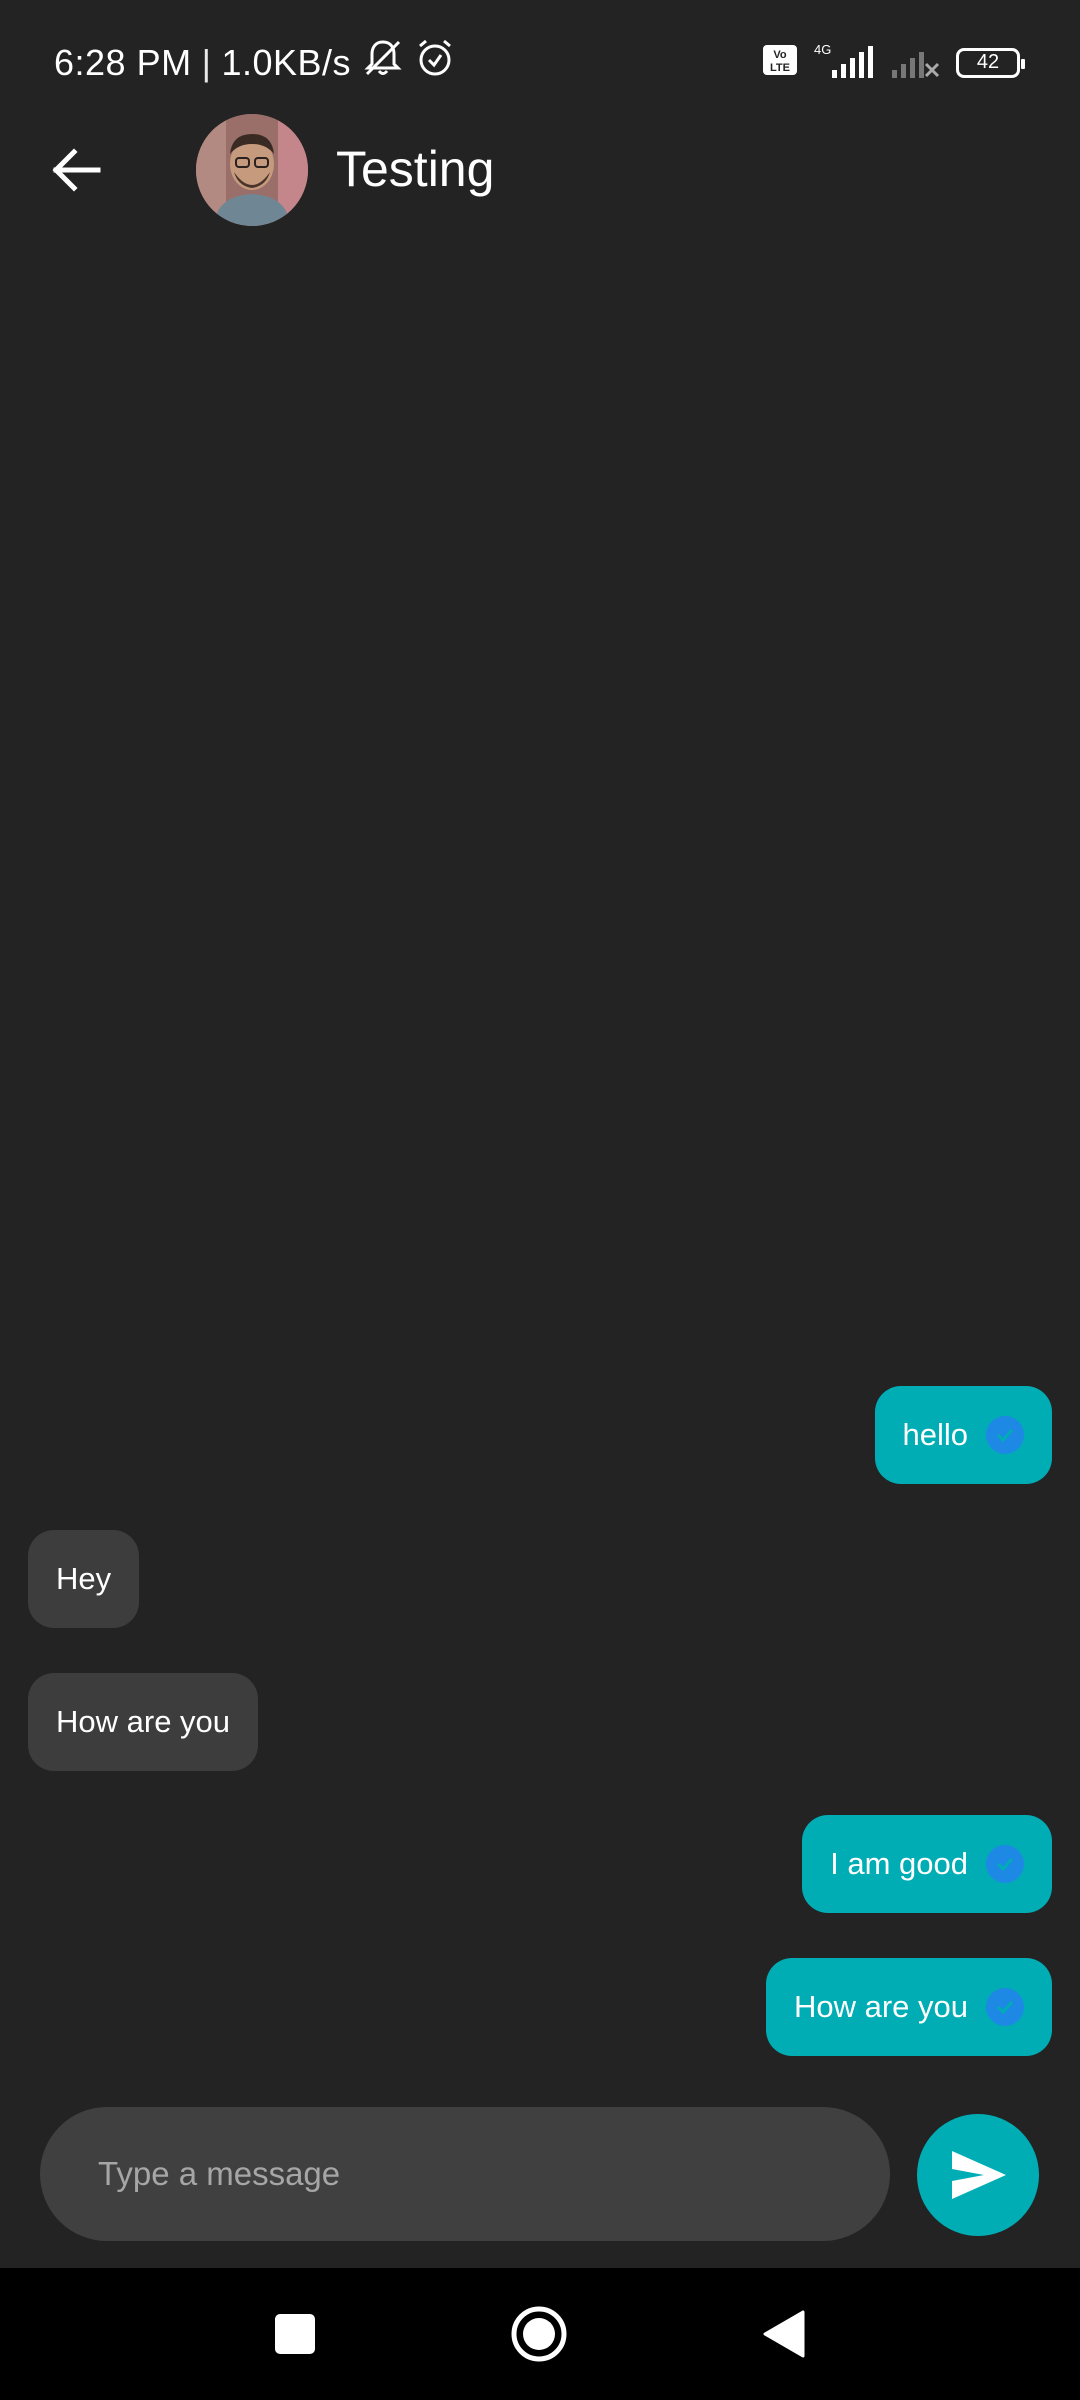  I want to click on svg-text: 4G, so click(822, 49).